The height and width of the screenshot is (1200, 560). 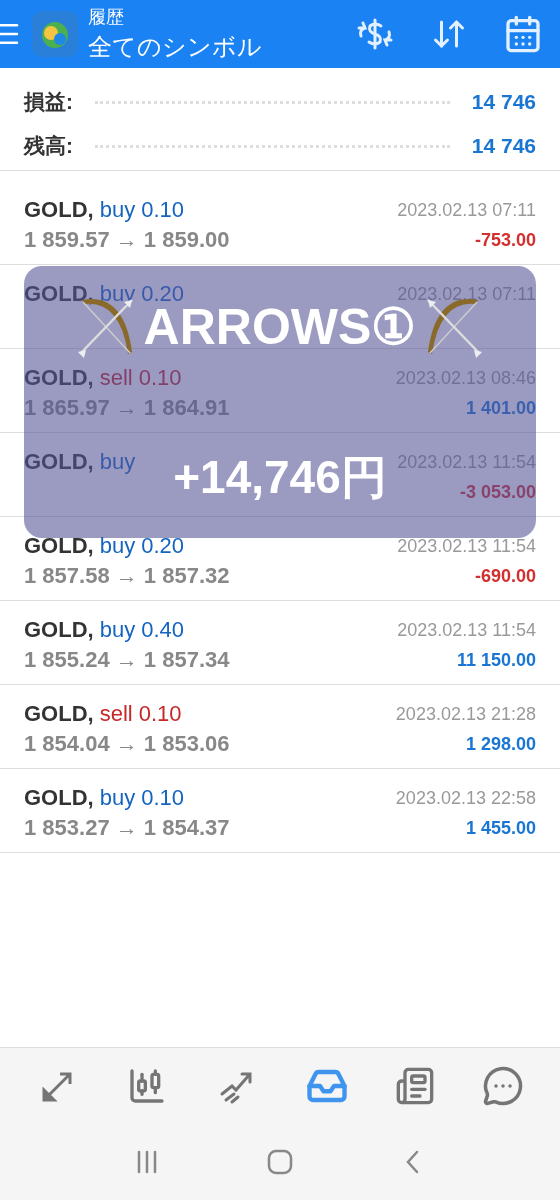 What do you see at coordinates (500, 828) in the screenshot?
I see `deal-profit: 1 455.00` at bounding box center [500, 828].